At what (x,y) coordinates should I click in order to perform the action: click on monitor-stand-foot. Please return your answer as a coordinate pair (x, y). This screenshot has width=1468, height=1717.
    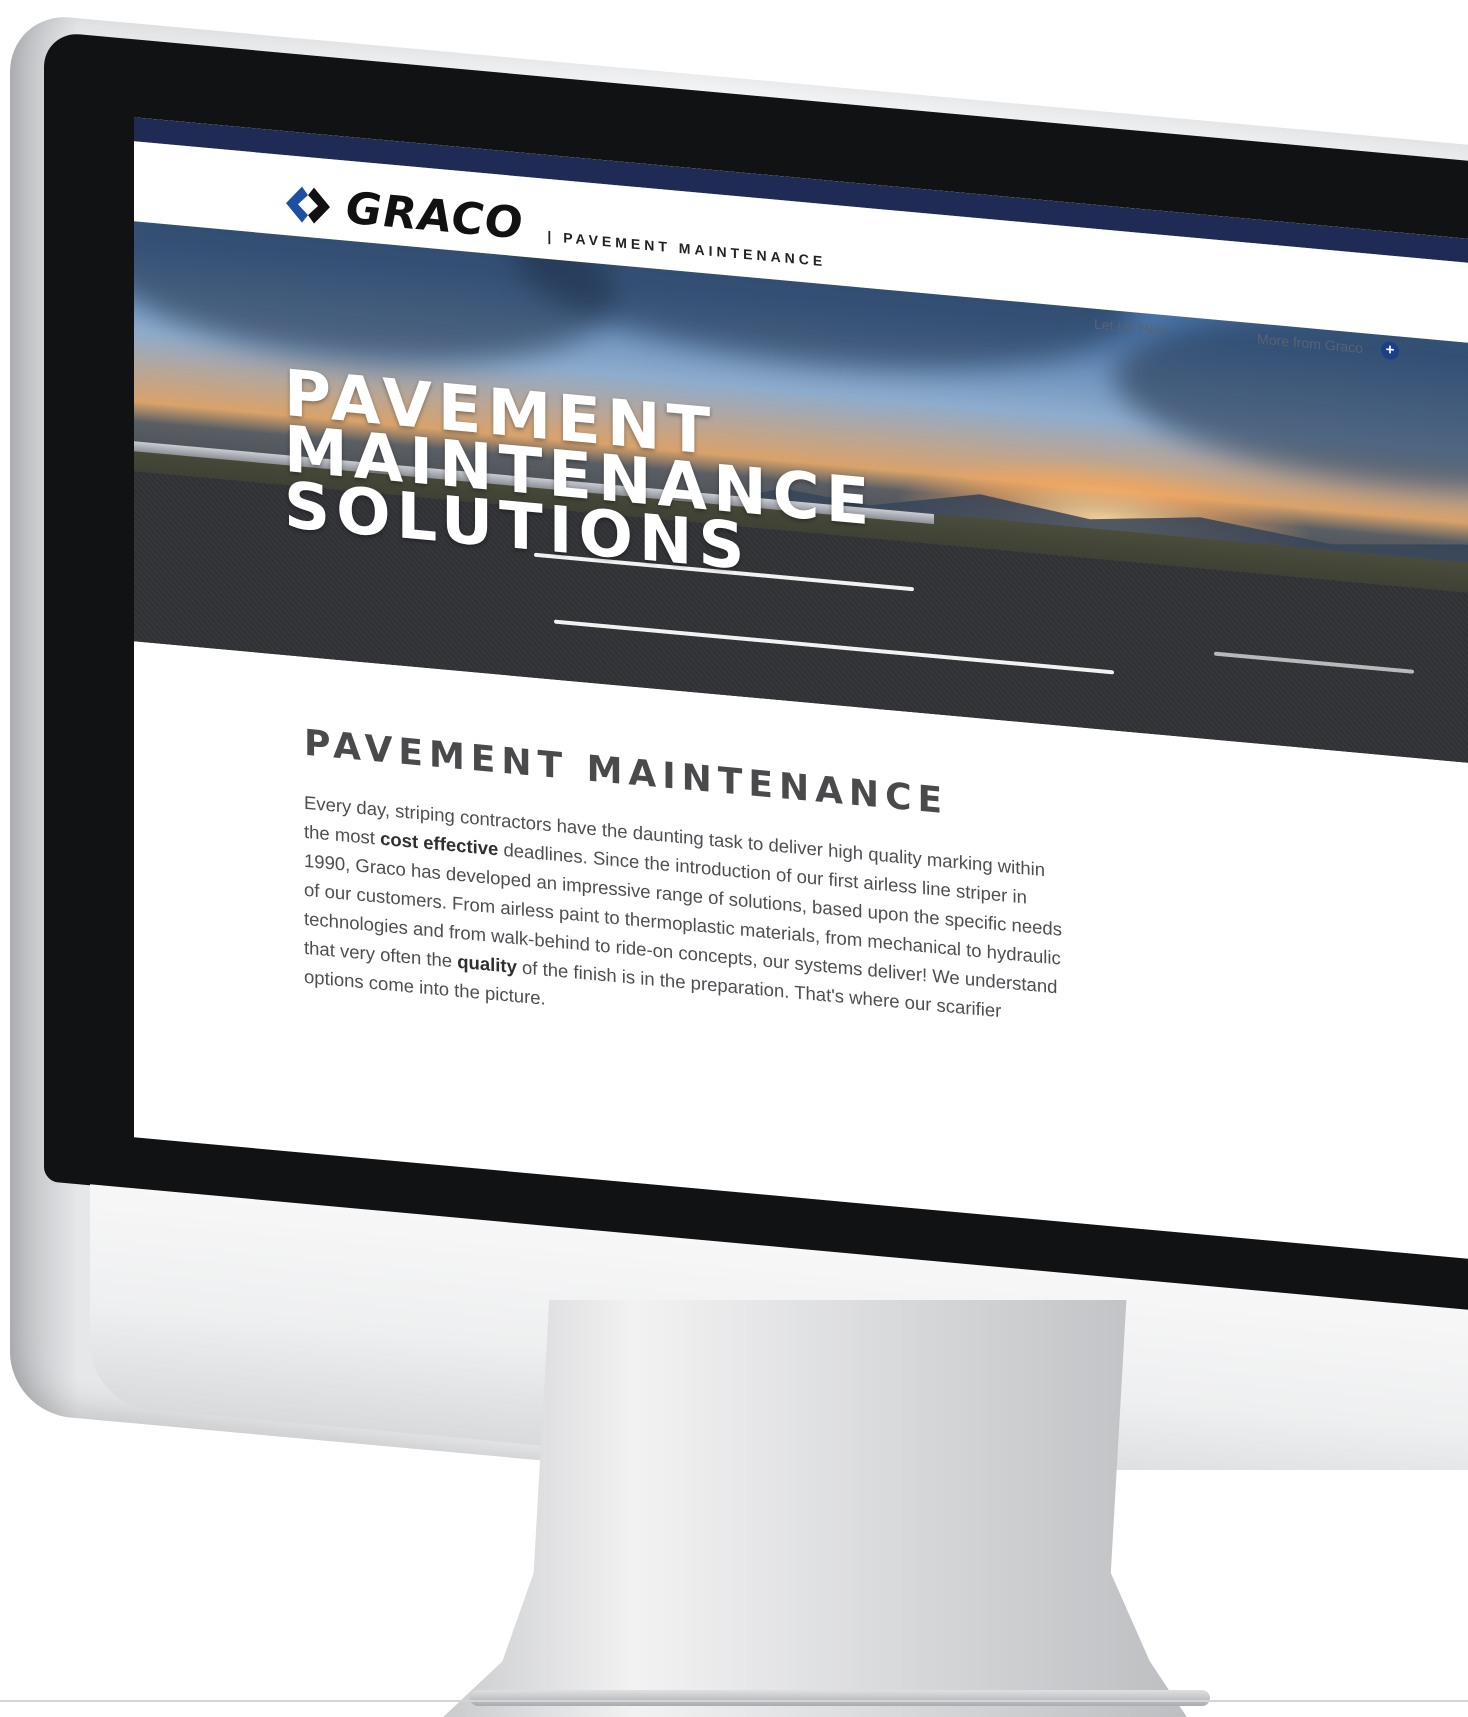
    Looking at the image, I should click on (840, 1698).